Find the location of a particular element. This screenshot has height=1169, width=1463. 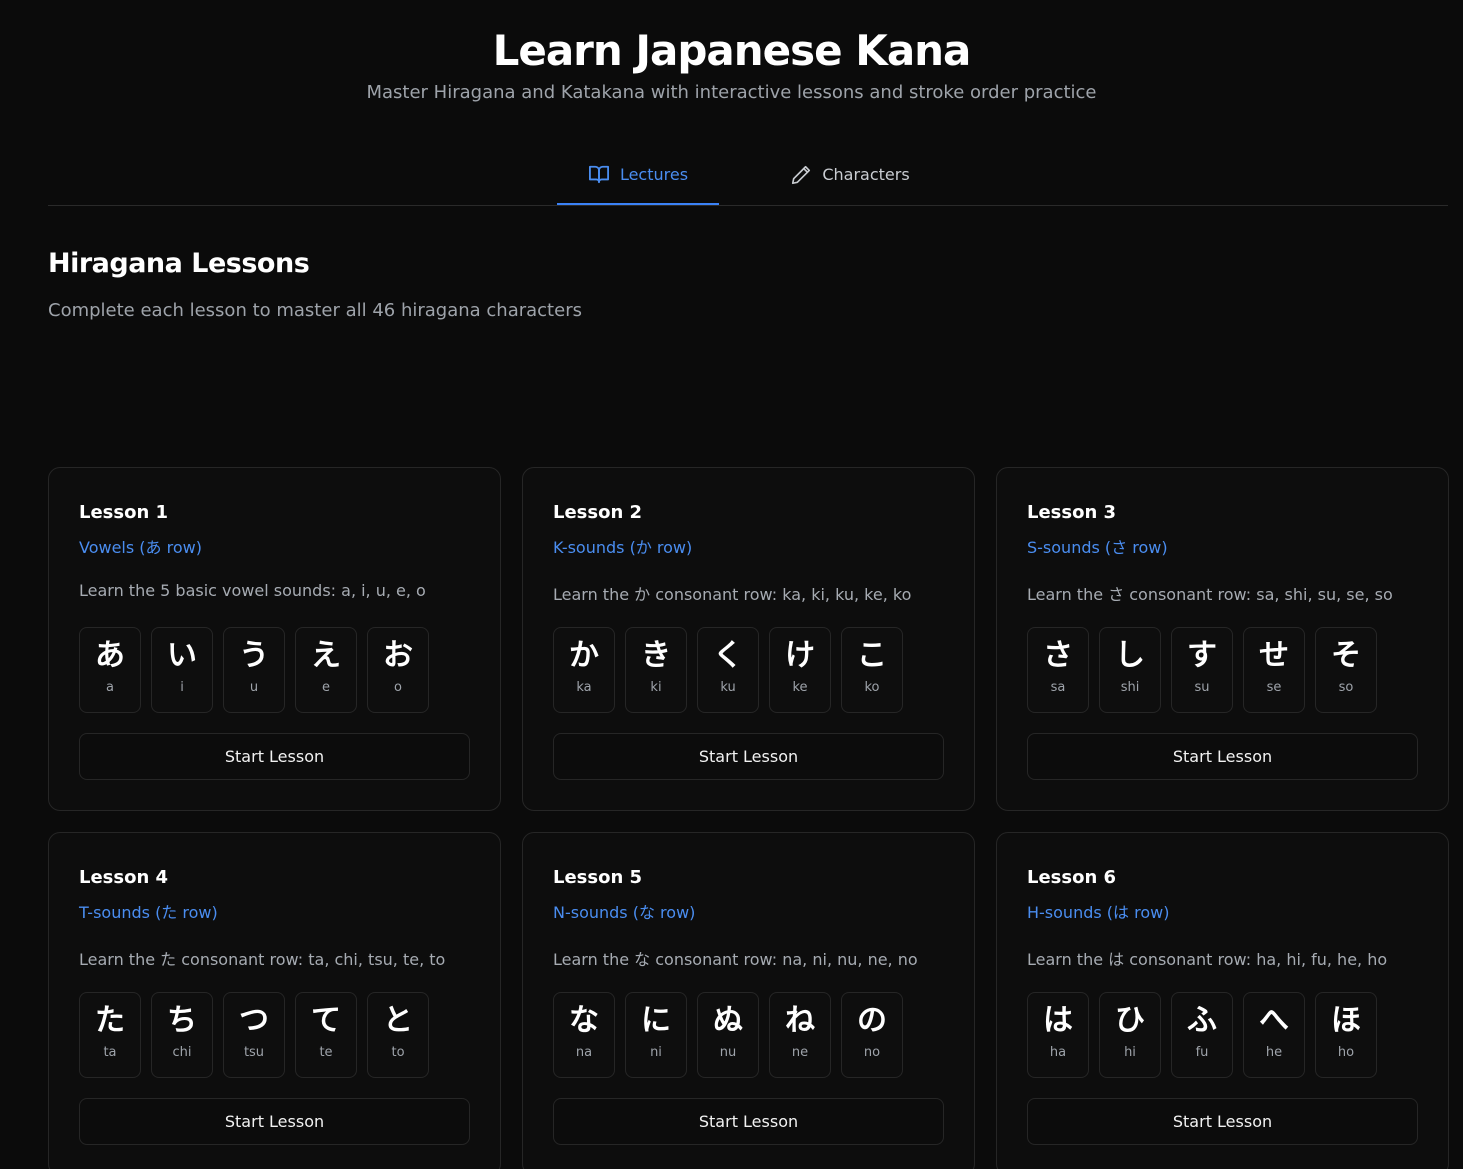

kana-char: こ is located at coordinates (872, 655).